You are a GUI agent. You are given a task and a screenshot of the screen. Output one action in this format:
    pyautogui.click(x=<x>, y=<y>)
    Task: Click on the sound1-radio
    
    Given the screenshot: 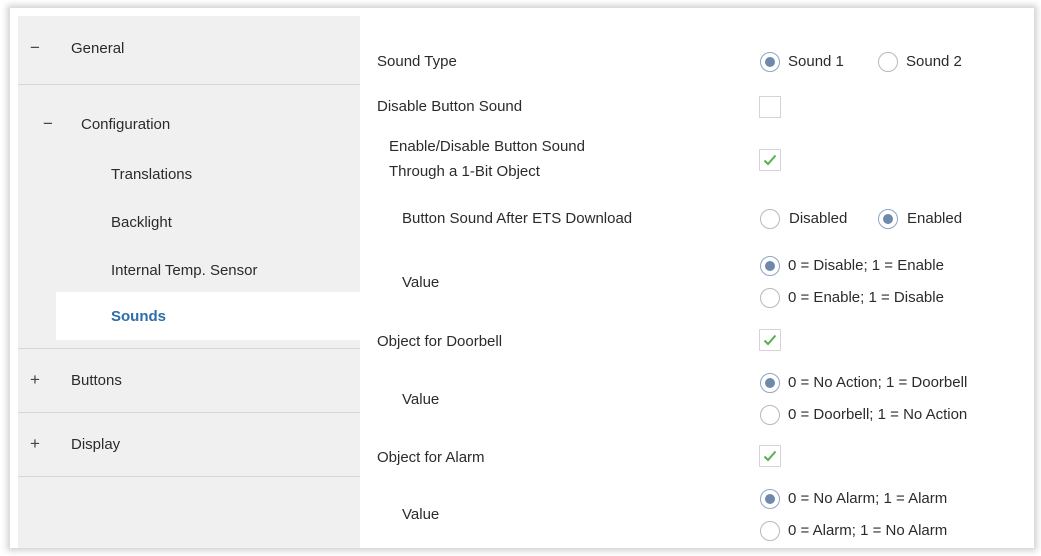 What is the action you would take?
    pyautogui.click(x=770, y=62)
    